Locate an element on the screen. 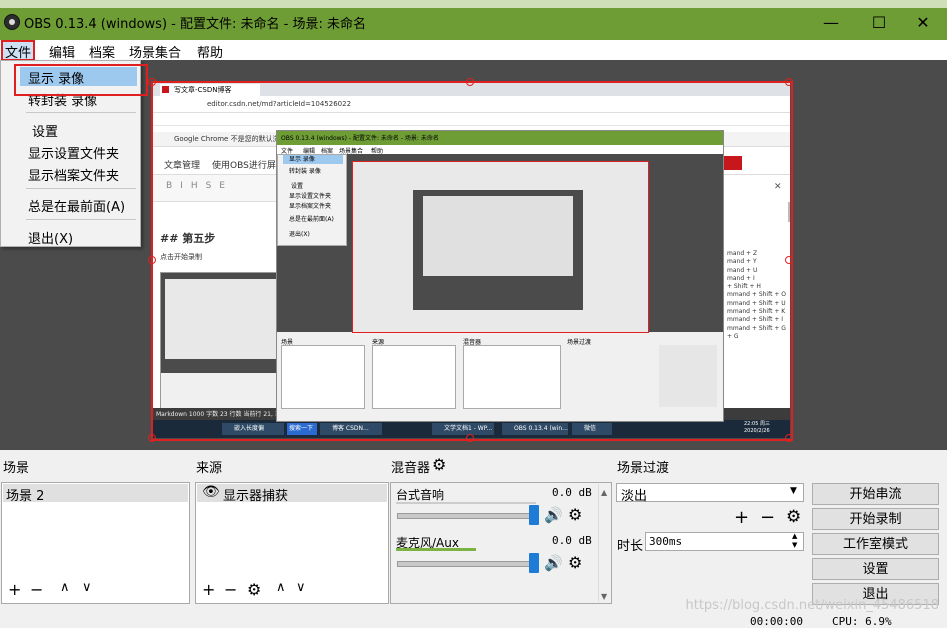 The height and width of the screenshot is (628, 947). menu-edit: 编辑 is located at coordinates (62, 51).